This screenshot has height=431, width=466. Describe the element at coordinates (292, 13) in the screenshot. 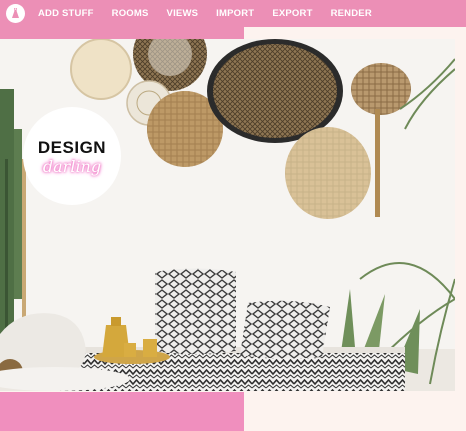

I see `menu-export: EXPORT` at that location.